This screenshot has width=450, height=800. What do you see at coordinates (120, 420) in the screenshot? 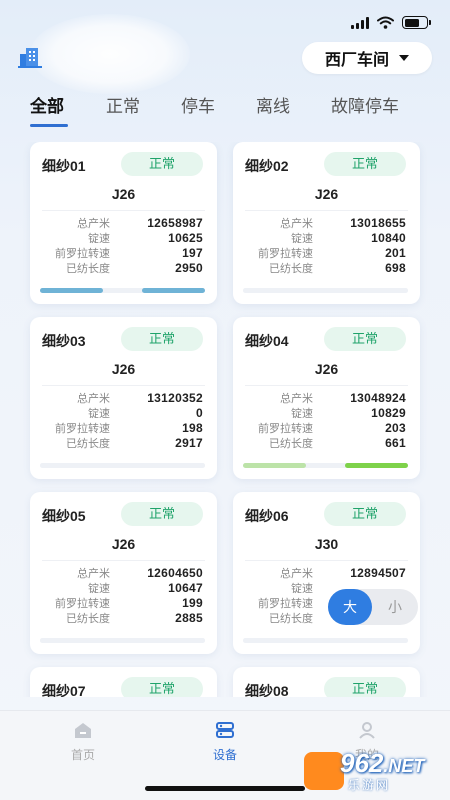
I see `metrics: 总产米 13120352 锭速 0 前罗拉转速 198 已纺长度 2917` at bounding box center [120, 420].